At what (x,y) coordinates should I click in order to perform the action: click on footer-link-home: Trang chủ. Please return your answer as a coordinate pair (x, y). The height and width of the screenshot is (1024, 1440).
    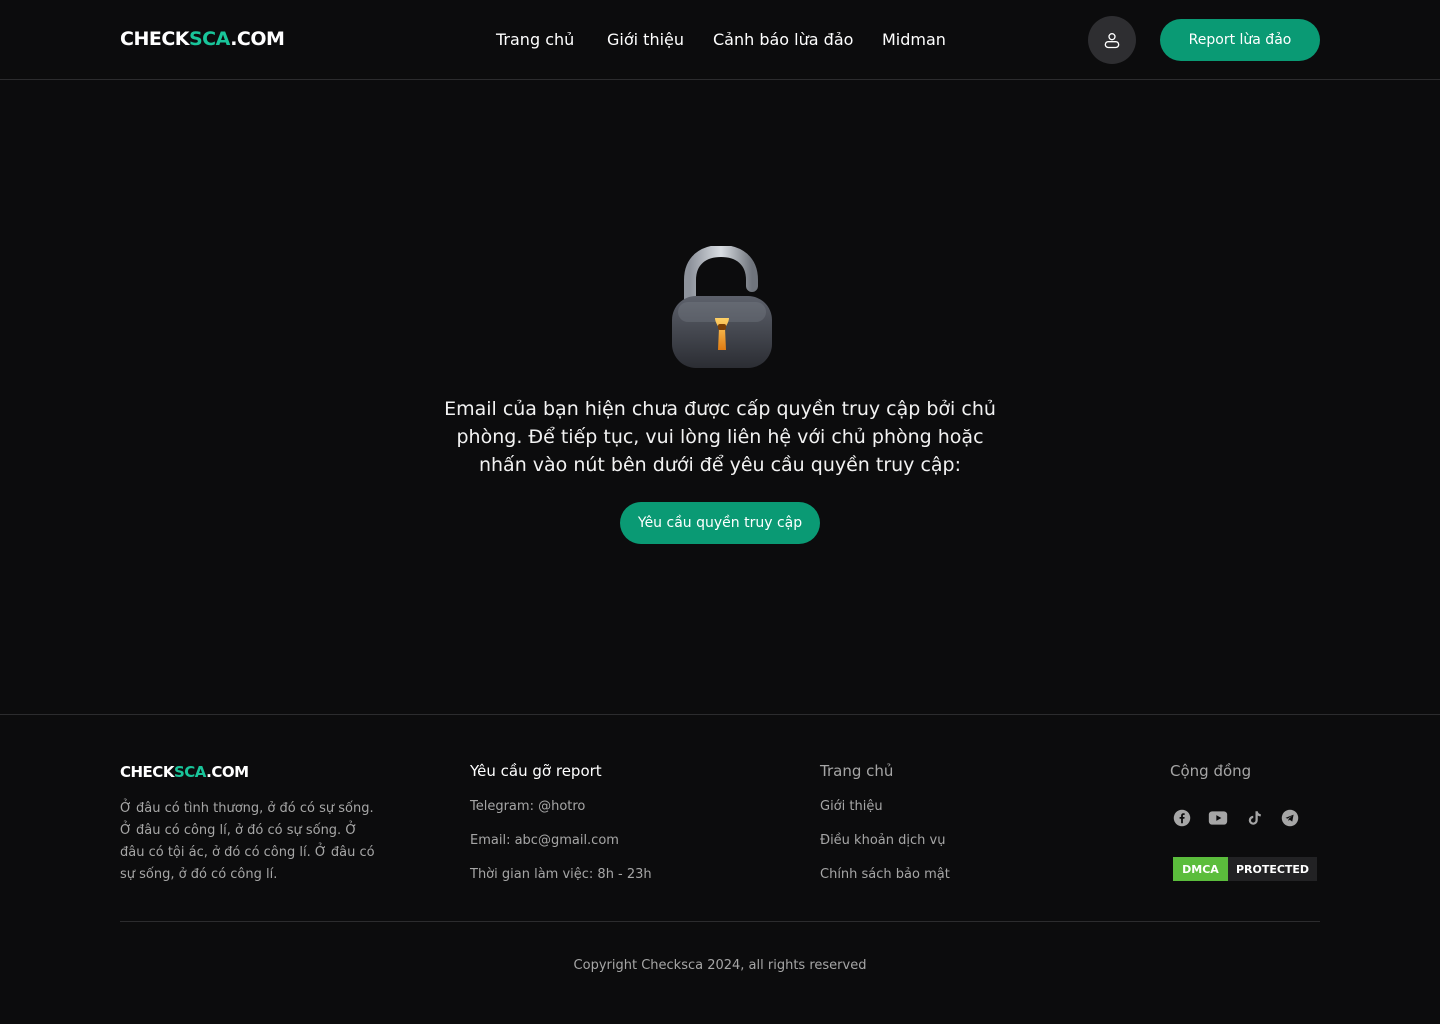
    Looking at the image, I should click on (885, 773).